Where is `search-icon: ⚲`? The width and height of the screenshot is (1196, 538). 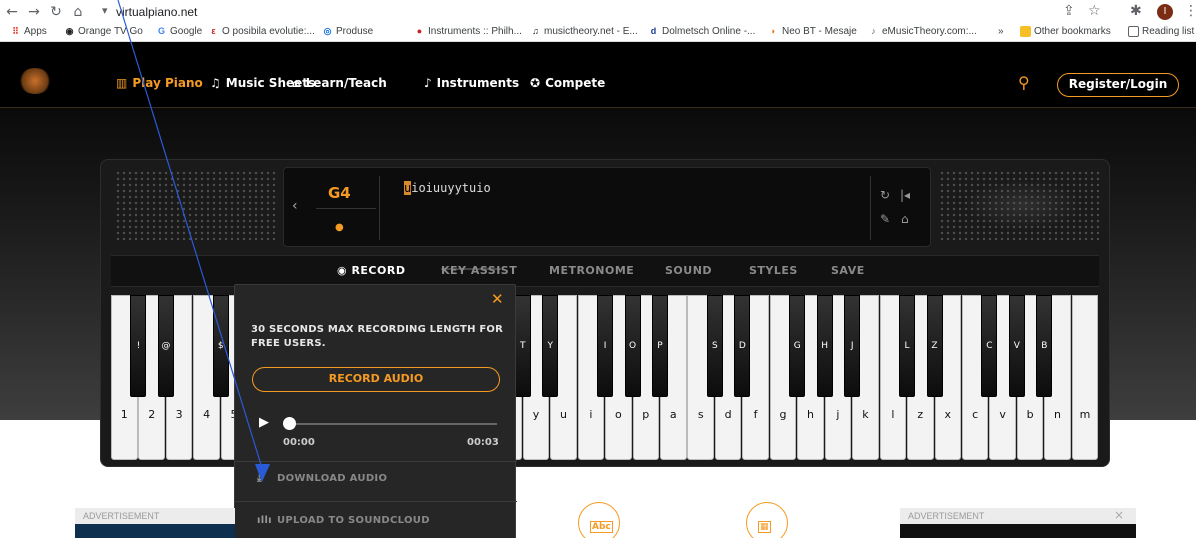 search-icon: ⚲ is located at coordinates (1024, 82).